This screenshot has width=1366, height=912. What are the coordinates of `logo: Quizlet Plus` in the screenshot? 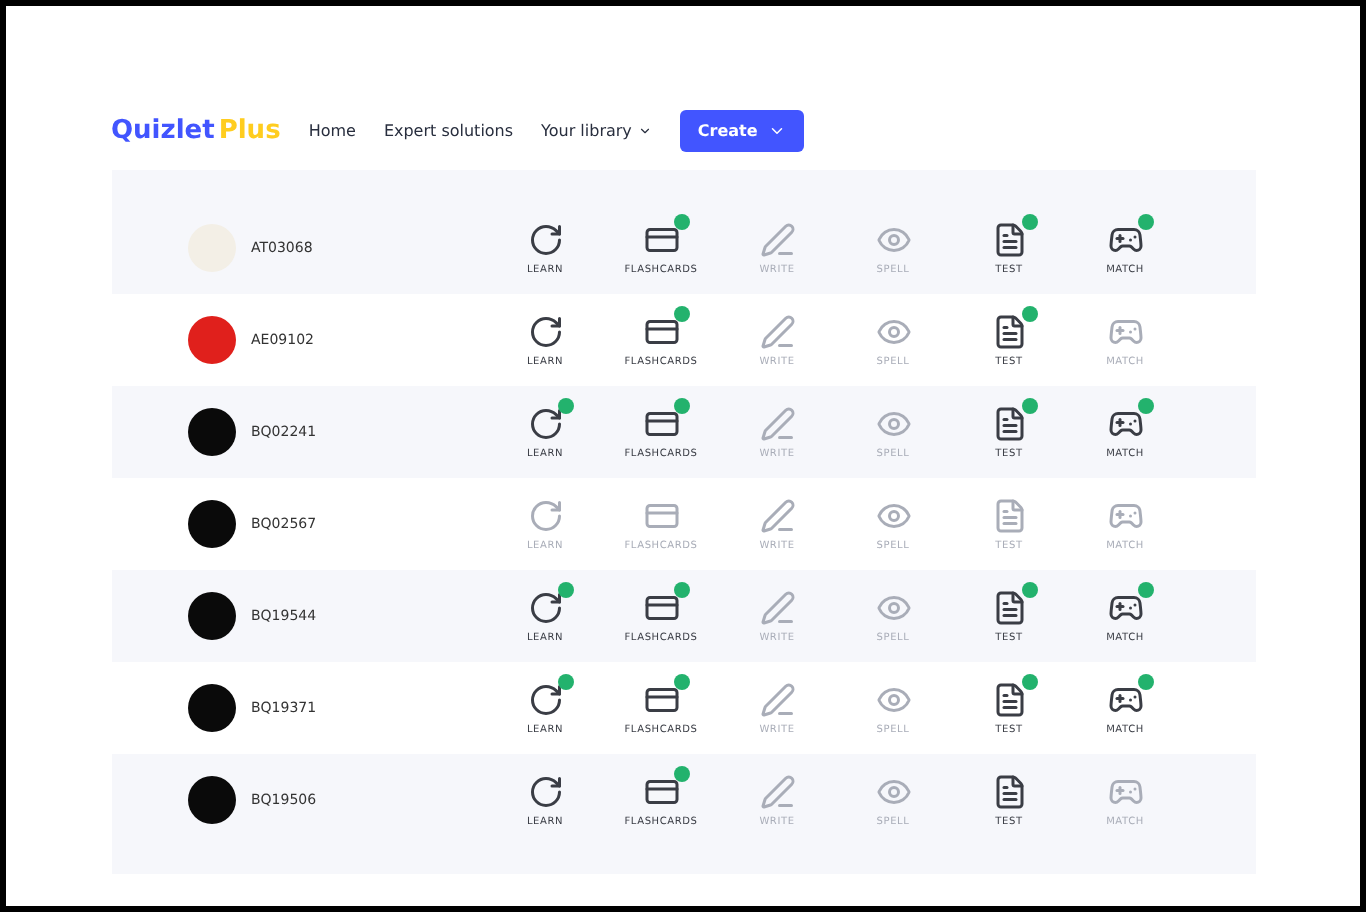 It's located at (196, 130).